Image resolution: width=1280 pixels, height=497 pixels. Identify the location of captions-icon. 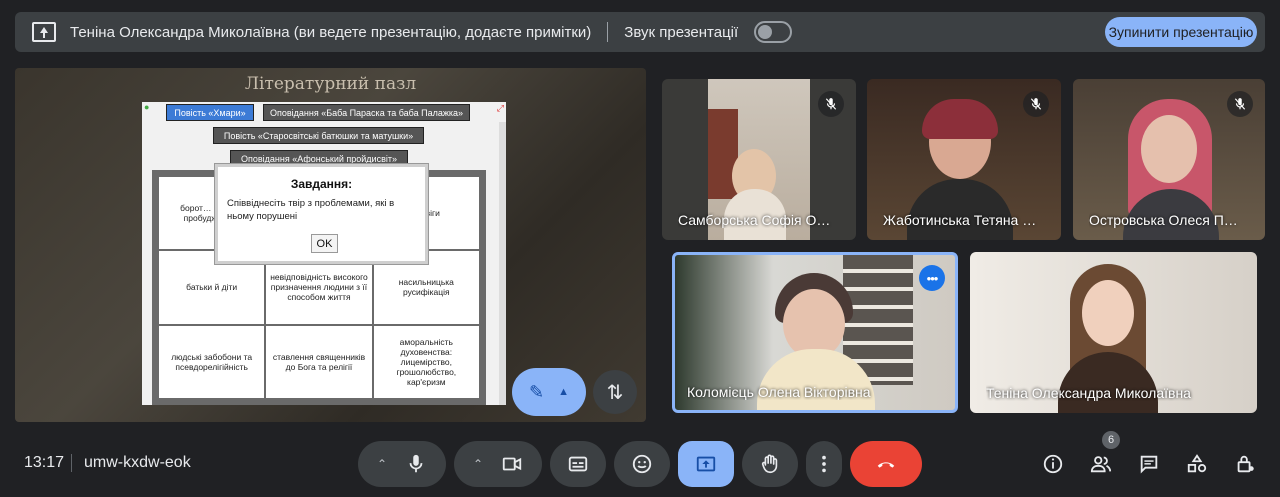
(578, 464).